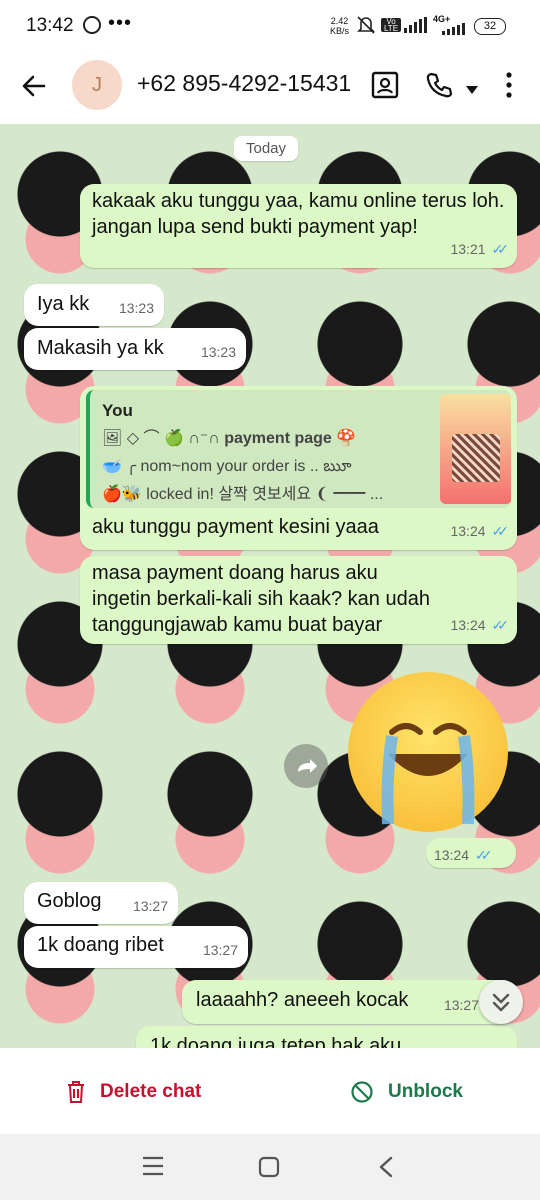  I want to click on recent-apps-icon, so click(153, 1168).